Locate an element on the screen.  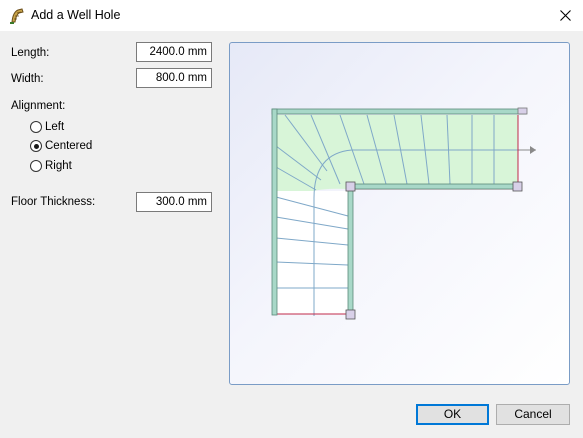
close-icon is located at coordinates (565, 15).